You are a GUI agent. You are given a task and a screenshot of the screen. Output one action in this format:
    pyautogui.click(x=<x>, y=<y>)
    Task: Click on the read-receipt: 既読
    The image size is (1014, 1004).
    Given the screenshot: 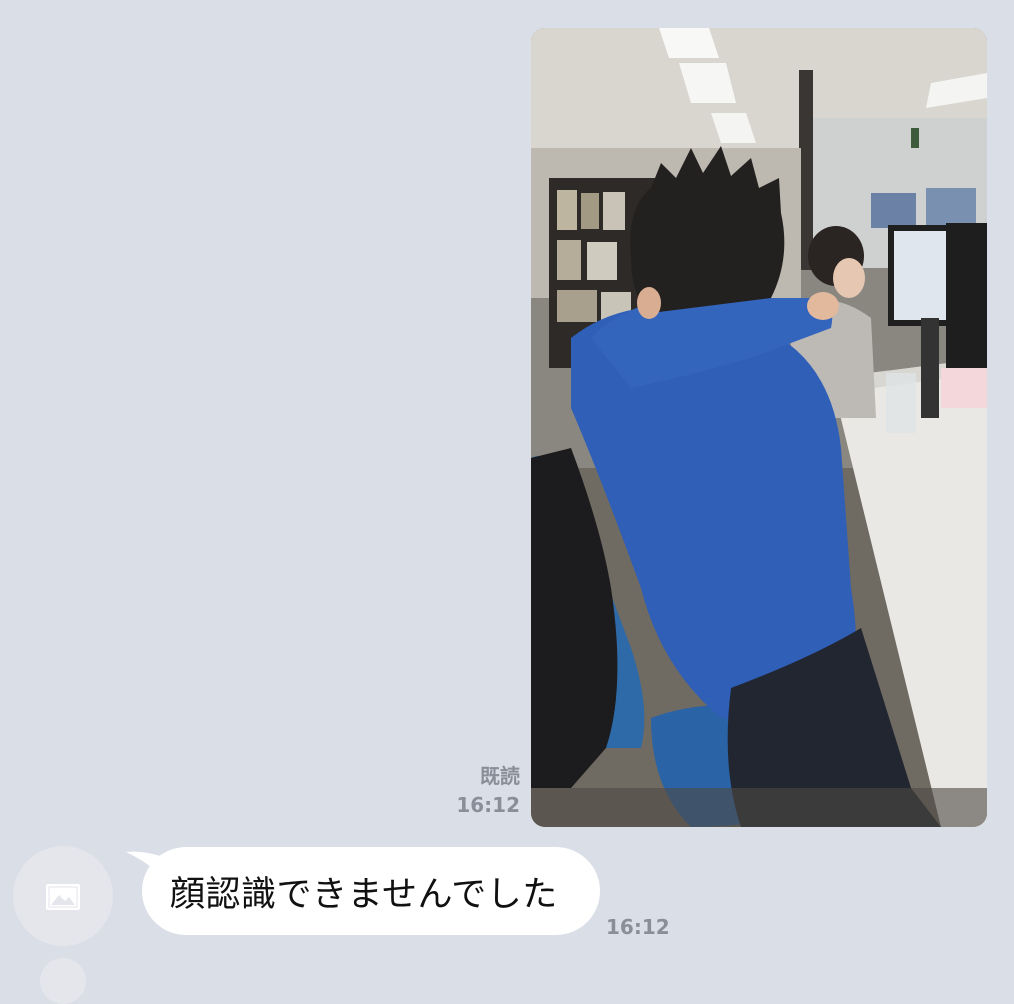 What is the action you would take?
    pyautogui.click(x=500, y=776)
    